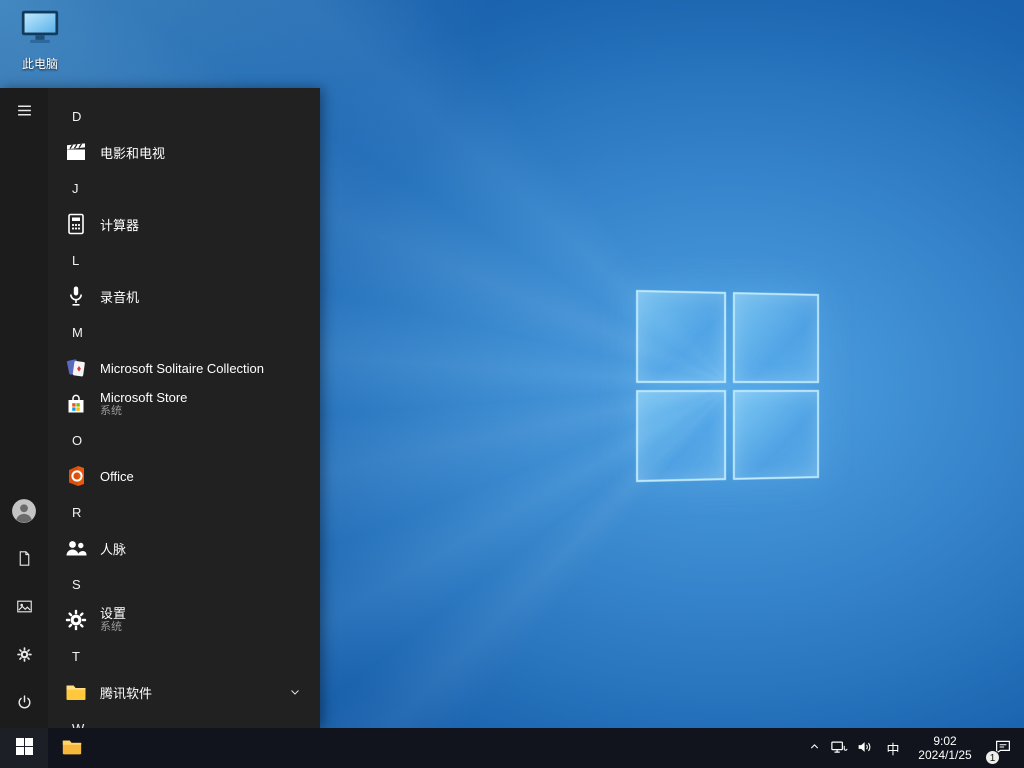 Image resolution: width=1024 pixels, height=768 pixels. Describe the element at coordinates (184, 719) in the screenshot. I see `start-section-header-w: W` at that location.